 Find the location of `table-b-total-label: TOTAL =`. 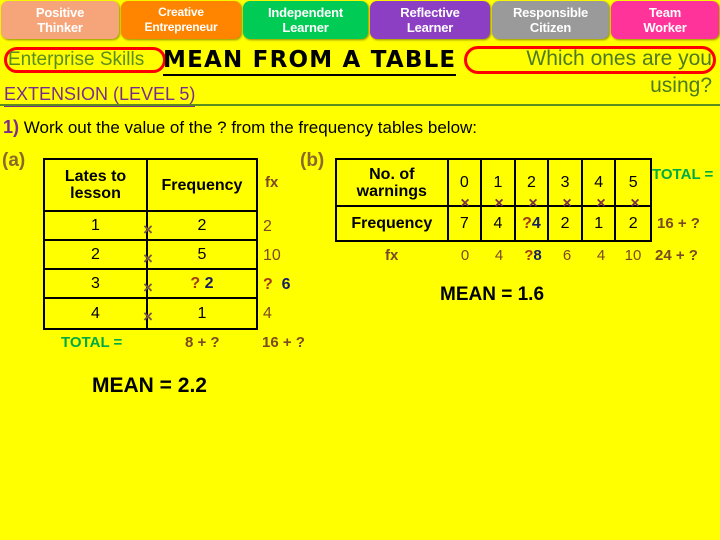

table-b-total-label: TOTAL = is located at coordinates (683, 174).